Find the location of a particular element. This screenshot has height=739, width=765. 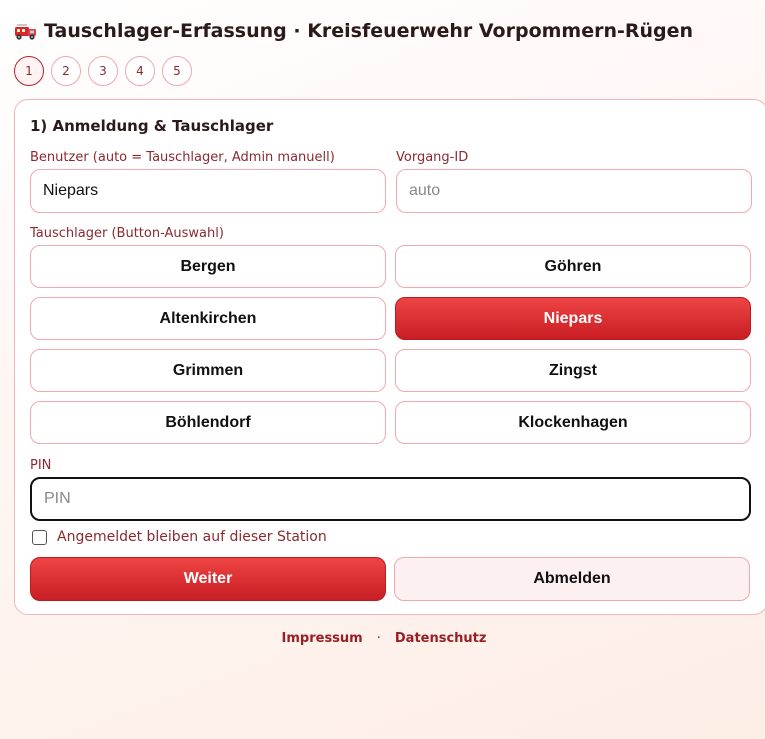

process-id-input is located at coordinates (574, 191).